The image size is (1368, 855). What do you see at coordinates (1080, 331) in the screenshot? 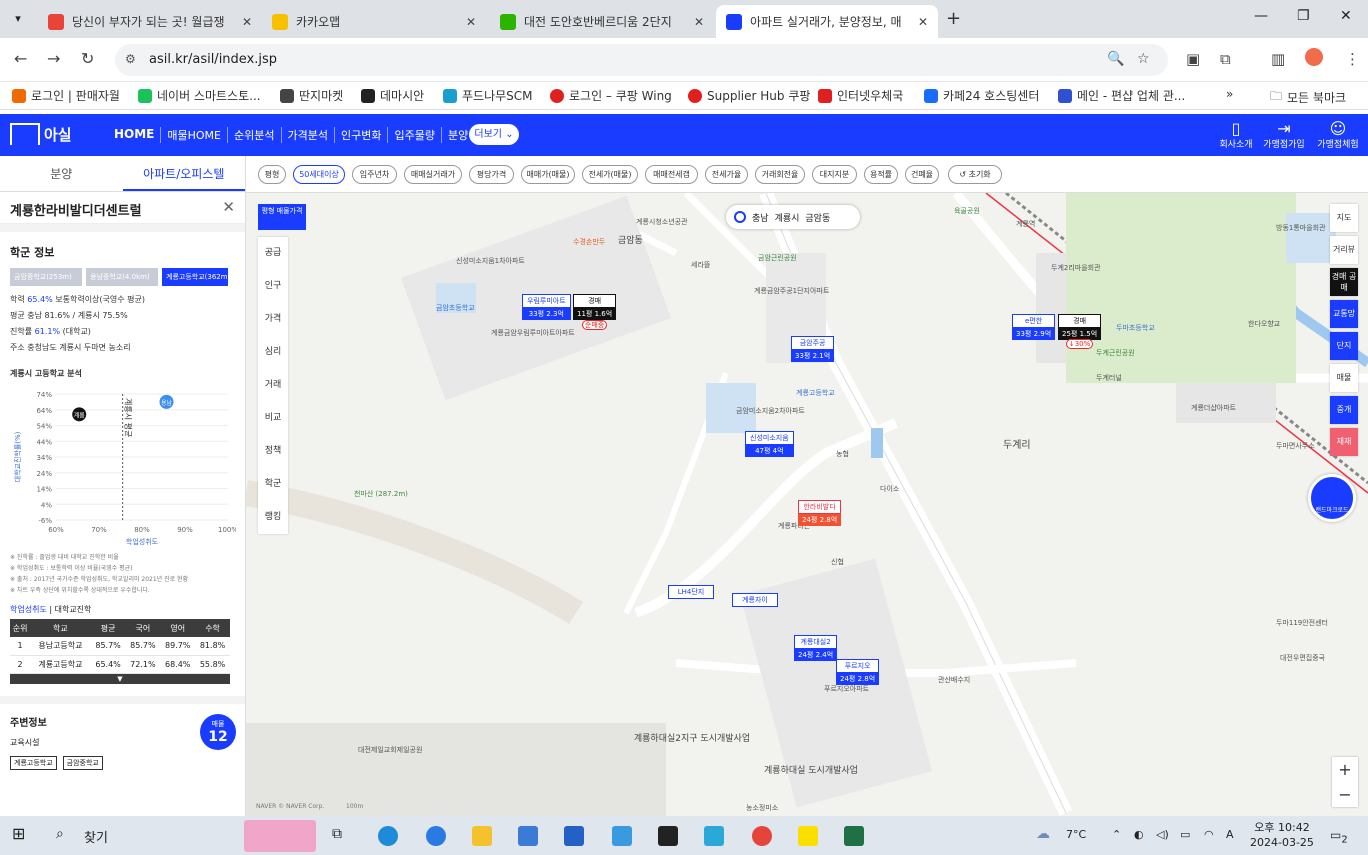
I see `auction-marker: 경매 25평 1.5억 ↓30%` at bounding box center [1080, 331].